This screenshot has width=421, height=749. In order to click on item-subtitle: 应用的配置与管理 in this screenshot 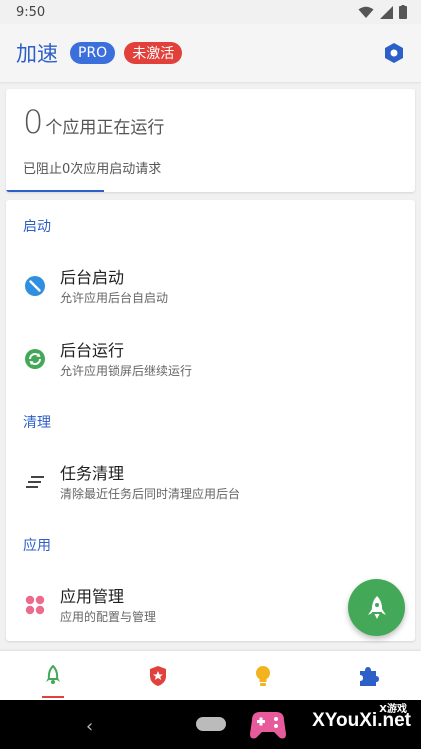, I will do `click(108, 617)`.